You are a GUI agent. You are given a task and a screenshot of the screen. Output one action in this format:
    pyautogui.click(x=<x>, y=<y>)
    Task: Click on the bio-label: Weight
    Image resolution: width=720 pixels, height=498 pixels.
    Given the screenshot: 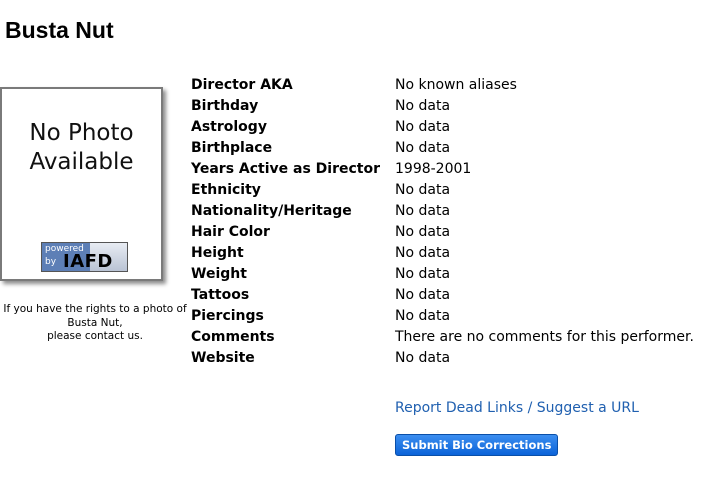 What is the action you would take?
    pyautogui.click(x=219, y=274)
    